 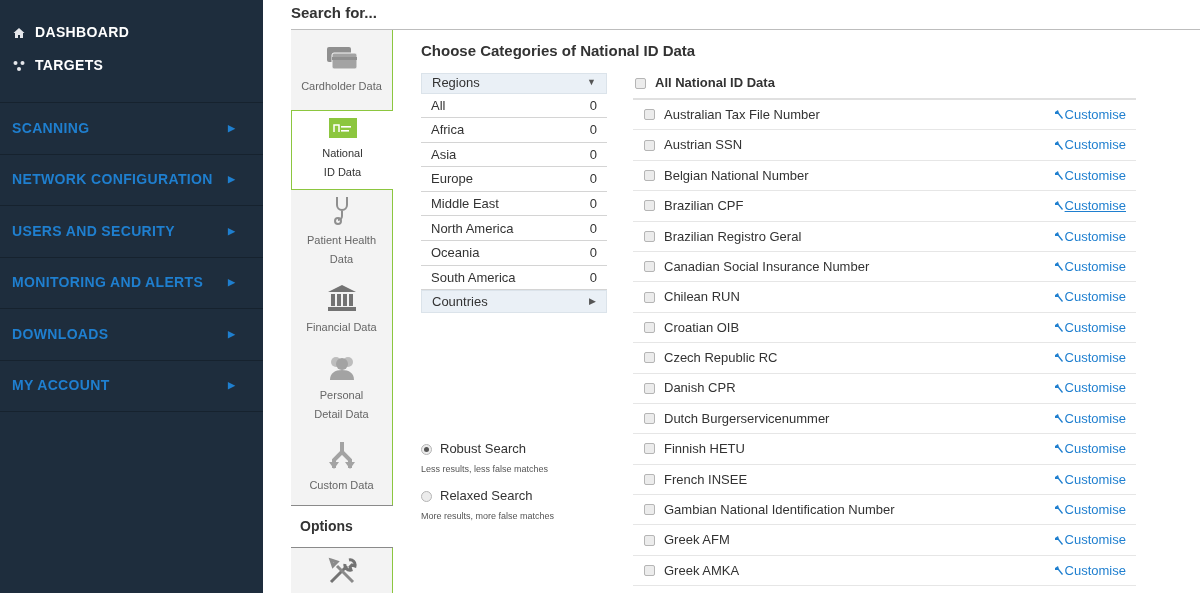 I want to click on dots-icon, so click(x=19, y=65).